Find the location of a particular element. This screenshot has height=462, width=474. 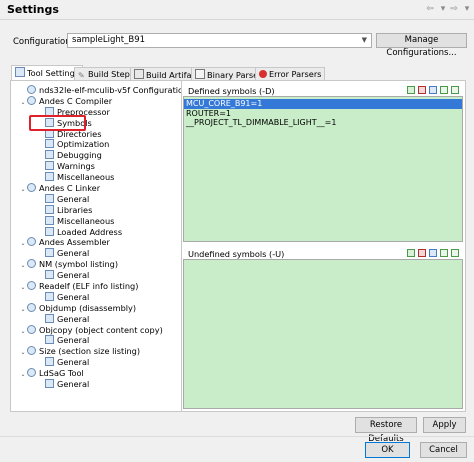

tree-item: Debugging is located at coordinates (96, 155).